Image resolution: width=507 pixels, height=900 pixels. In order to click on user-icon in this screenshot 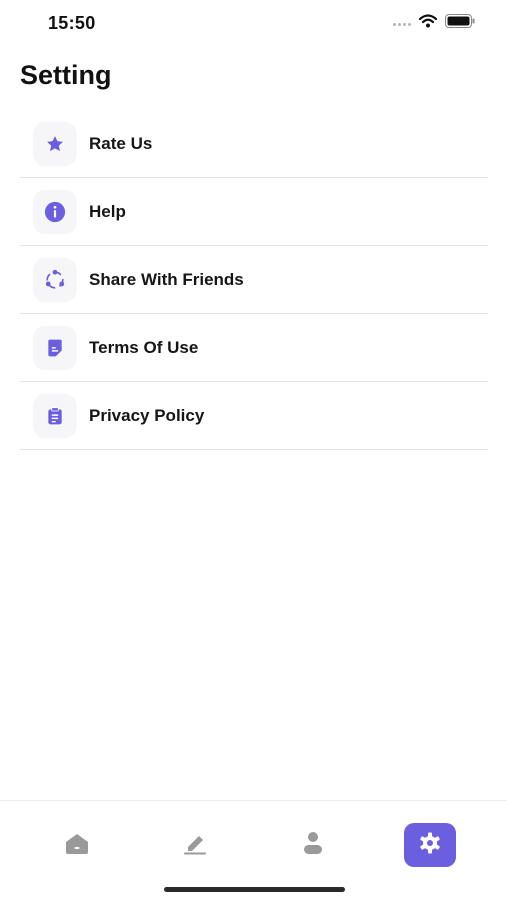, I will do `click(313, 845)`.